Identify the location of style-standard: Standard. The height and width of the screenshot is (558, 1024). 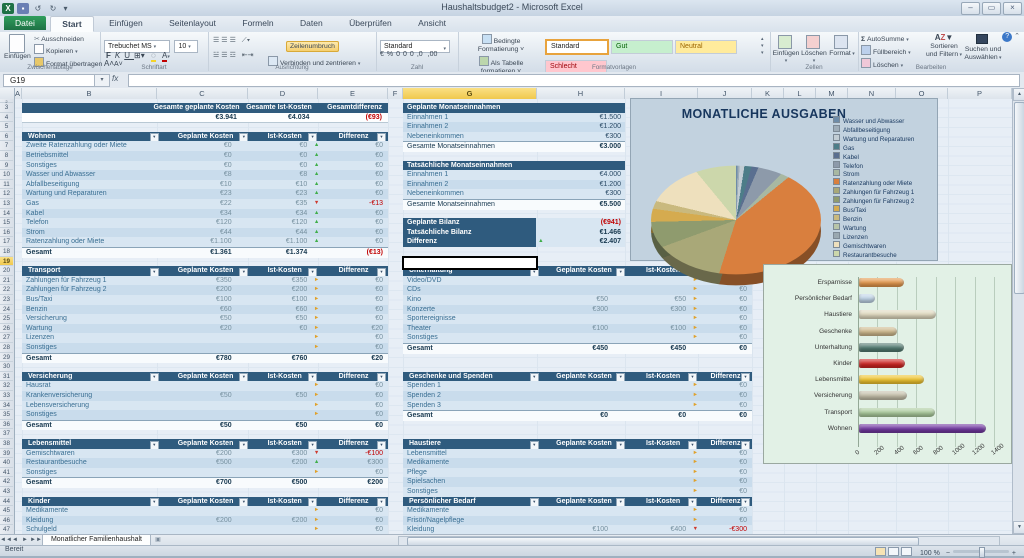
(577, 47).